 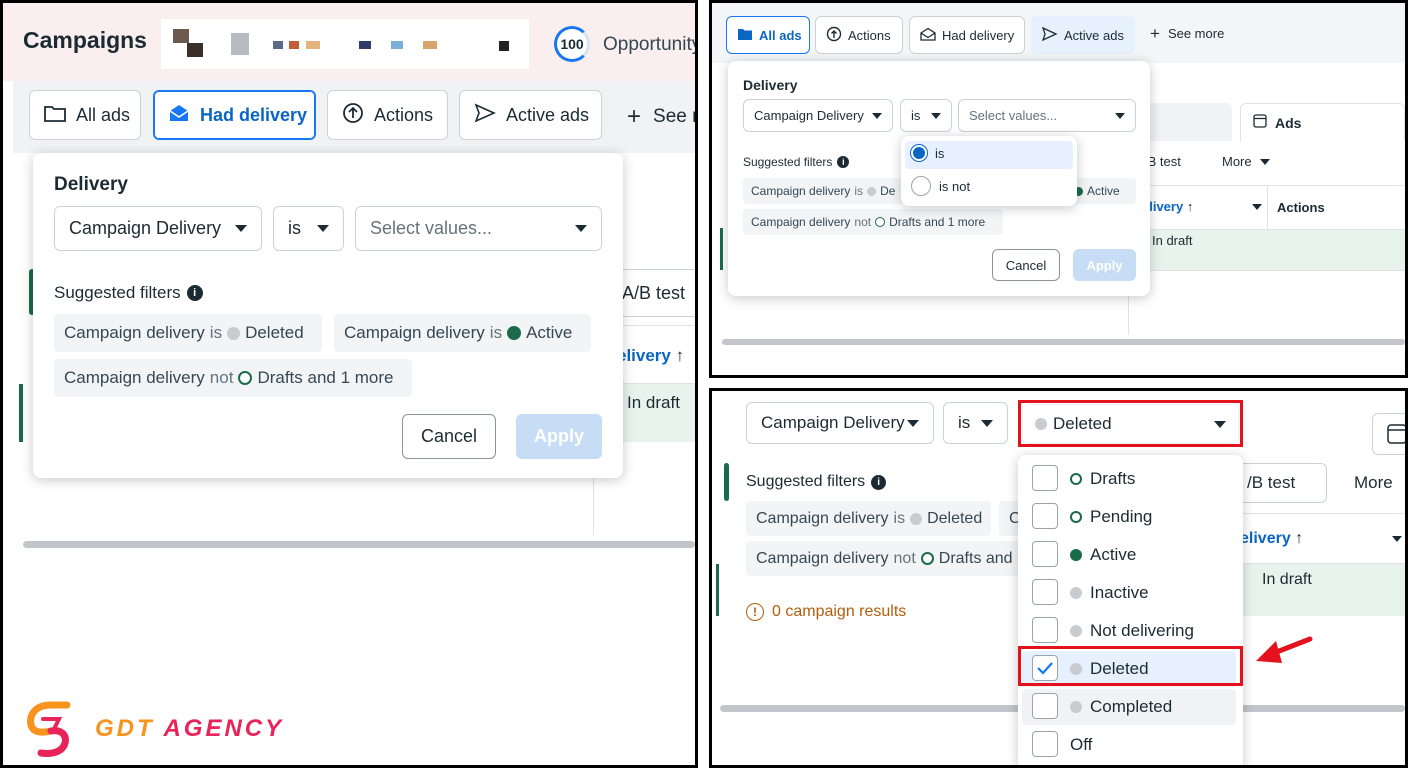 What do you see at coordinates (462, 333) in the screenshot?
I see `suggested-chip-active: Campaign delivery is Active` at bounding box center [462, 333].